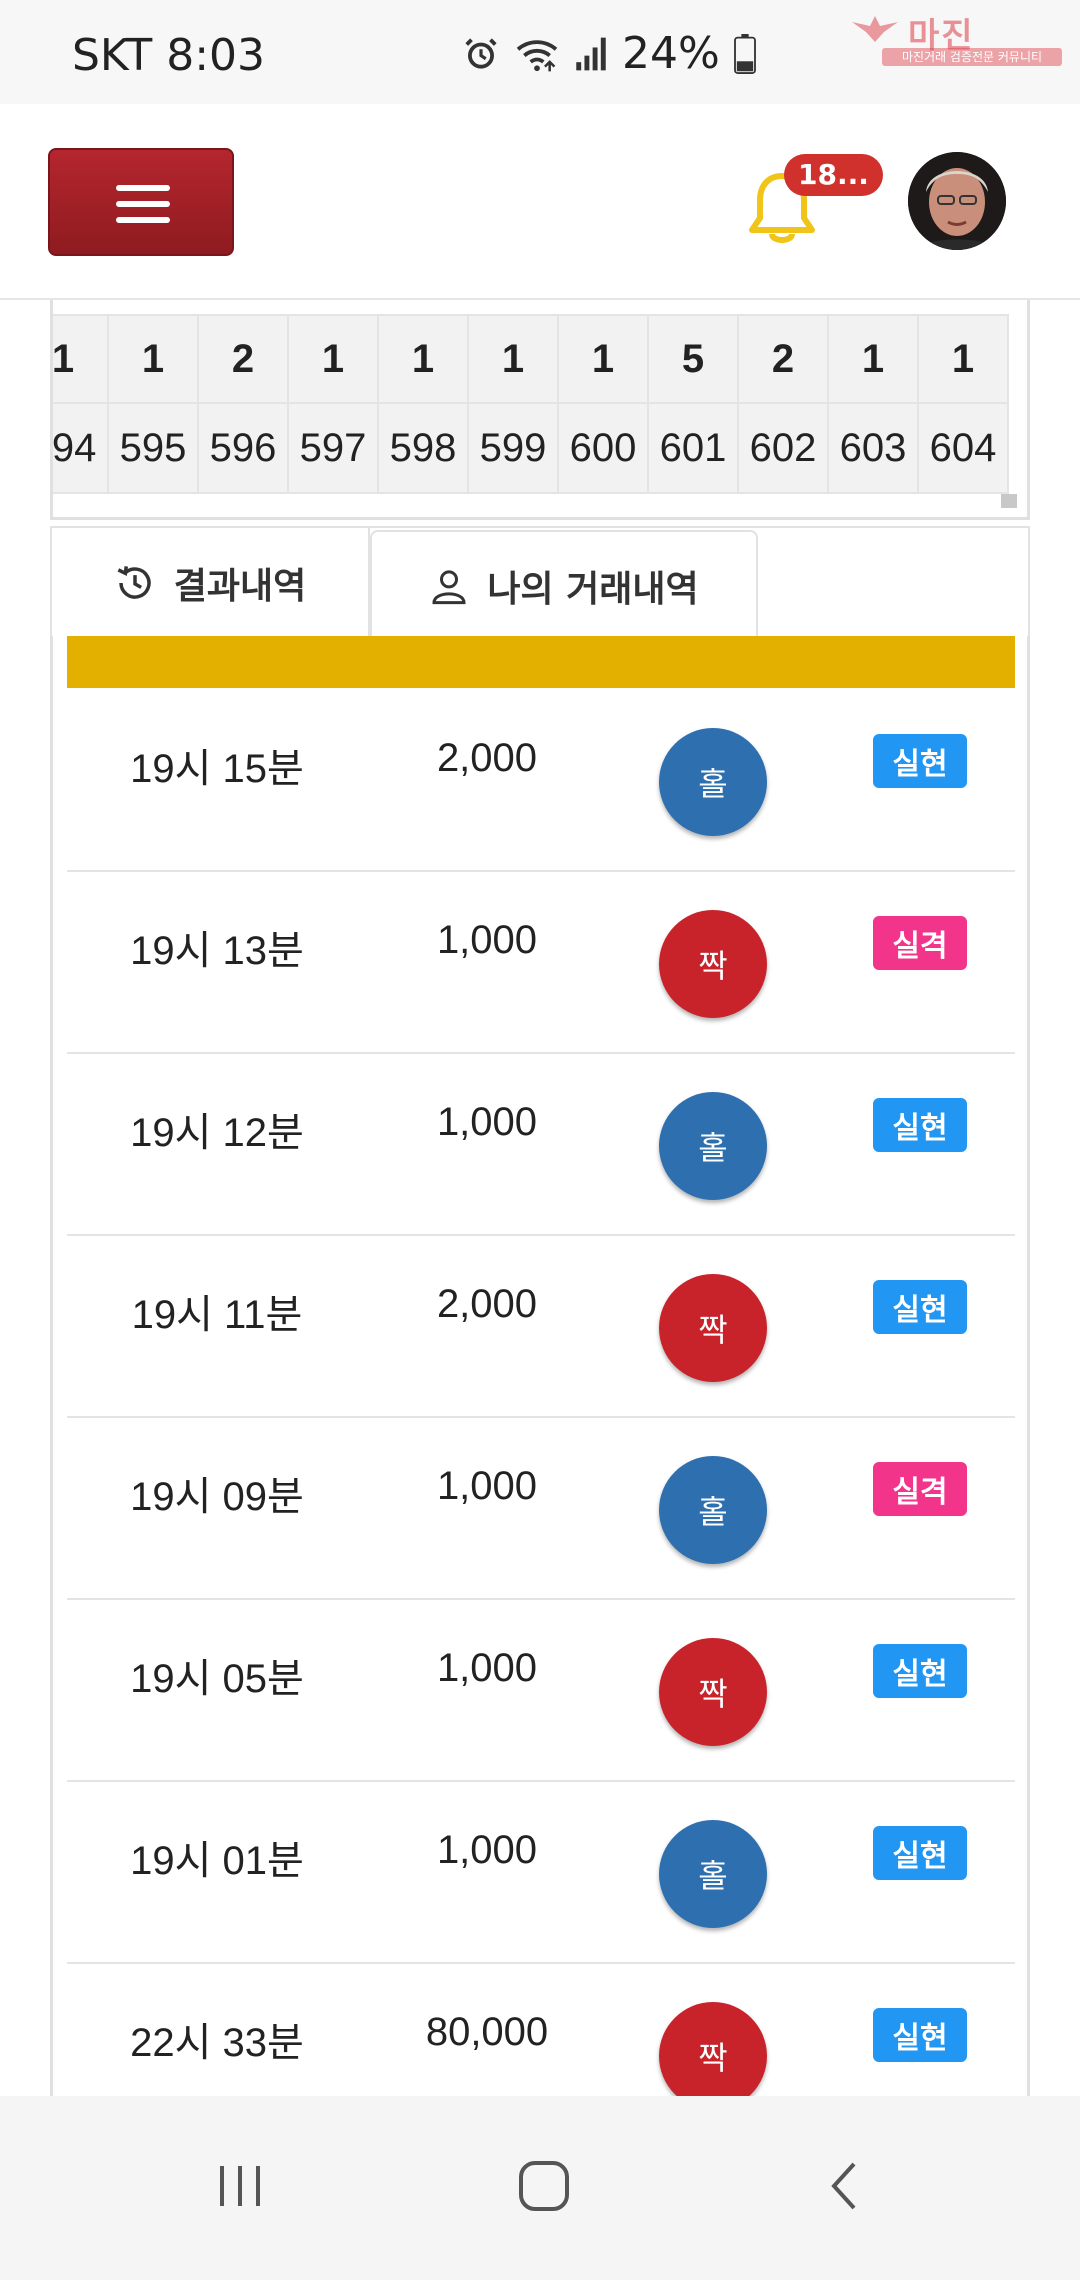  What do you see at coordinates (544, 2186) in the screenshot?
I see `home-icon` at bounding box center [544, 2186].